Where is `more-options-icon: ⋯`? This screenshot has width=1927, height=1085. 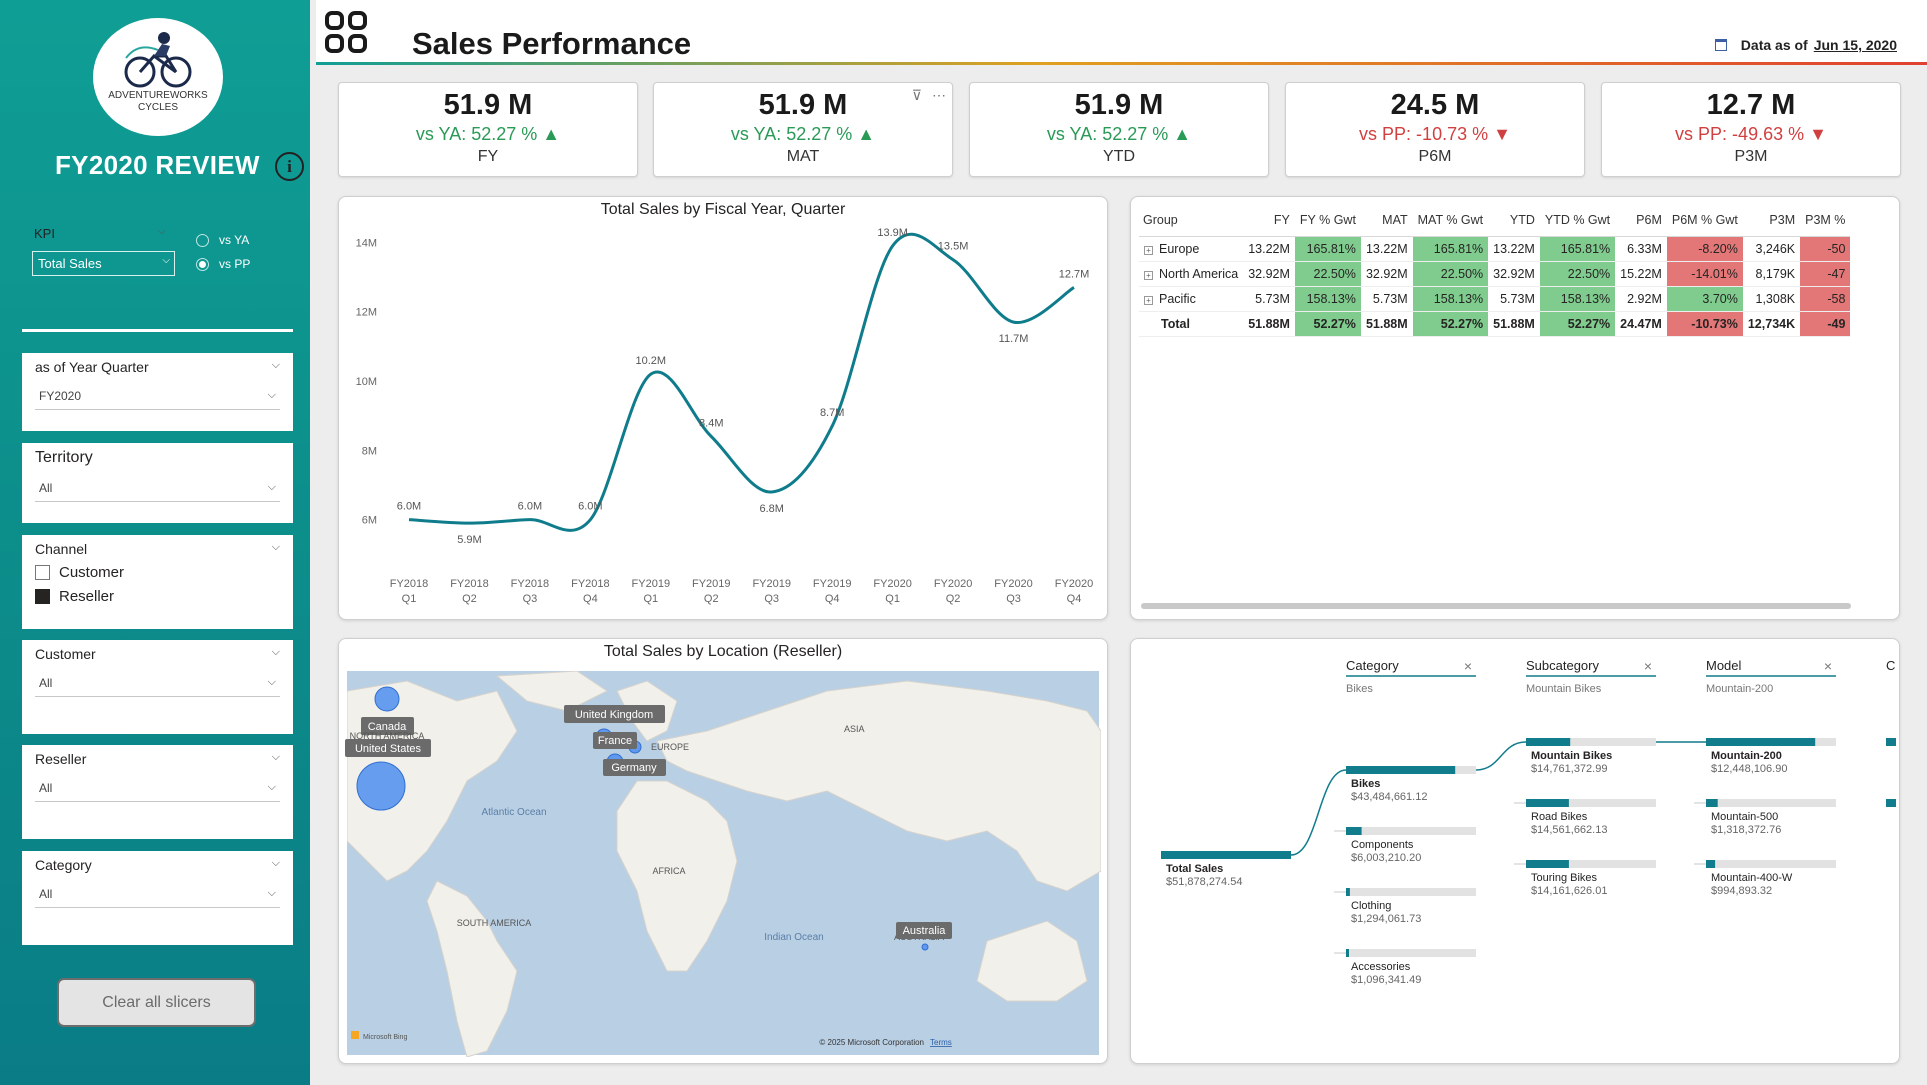
more-options-icon: ⋯ is located at coordinates (939, 95).